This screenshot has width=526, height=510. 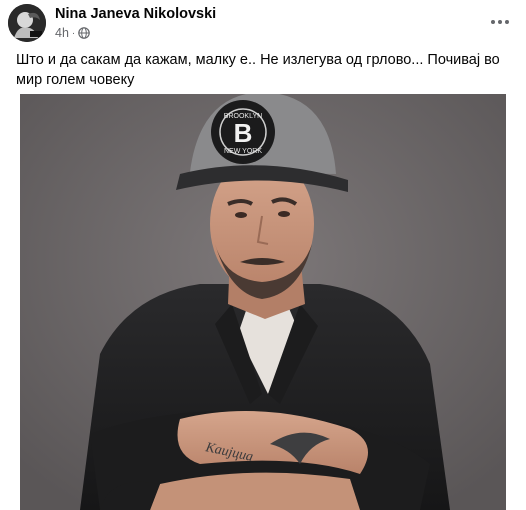 I want to click on more-options-icon, so click(x=500, y=22).